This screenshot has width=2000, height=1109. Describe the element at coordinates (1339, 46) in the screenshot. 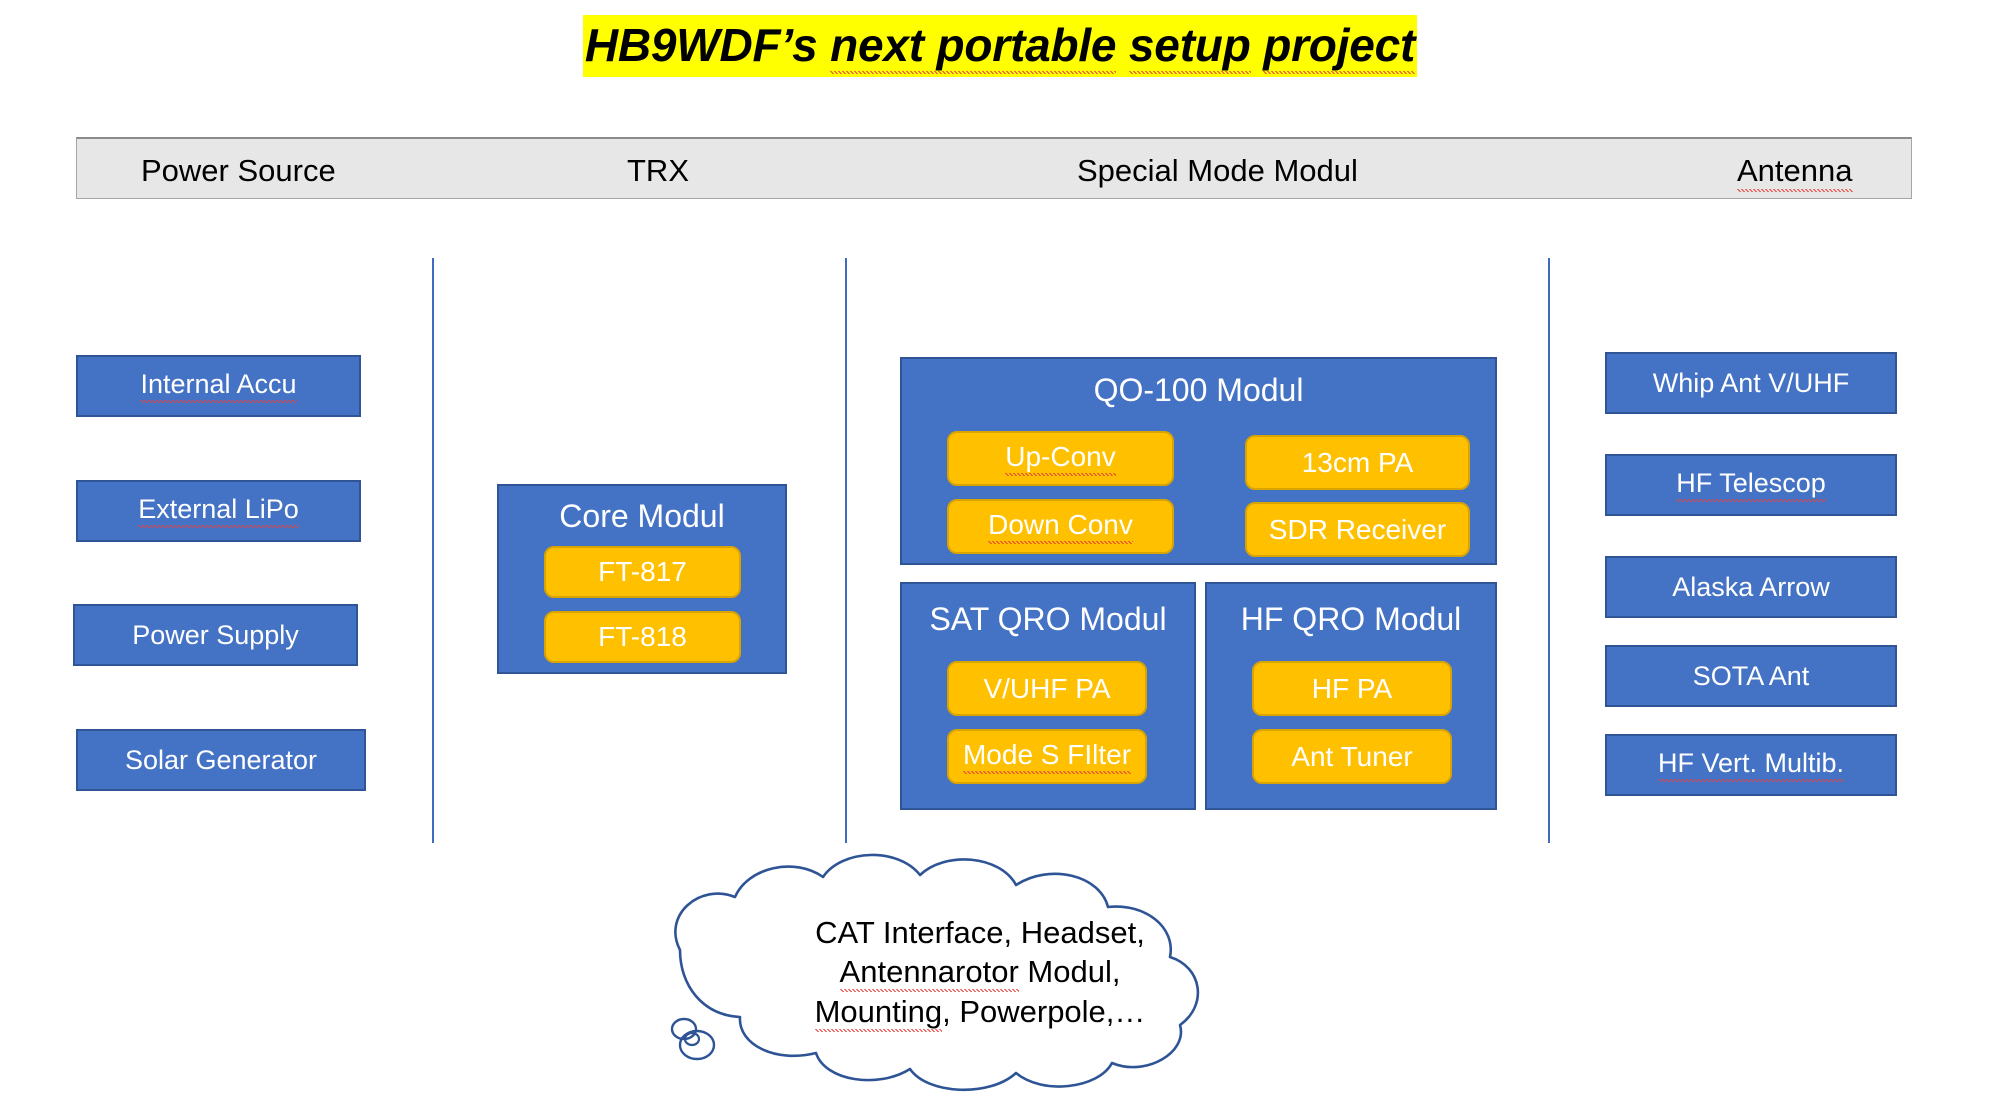

I see `title-segment-6: project` at that location.